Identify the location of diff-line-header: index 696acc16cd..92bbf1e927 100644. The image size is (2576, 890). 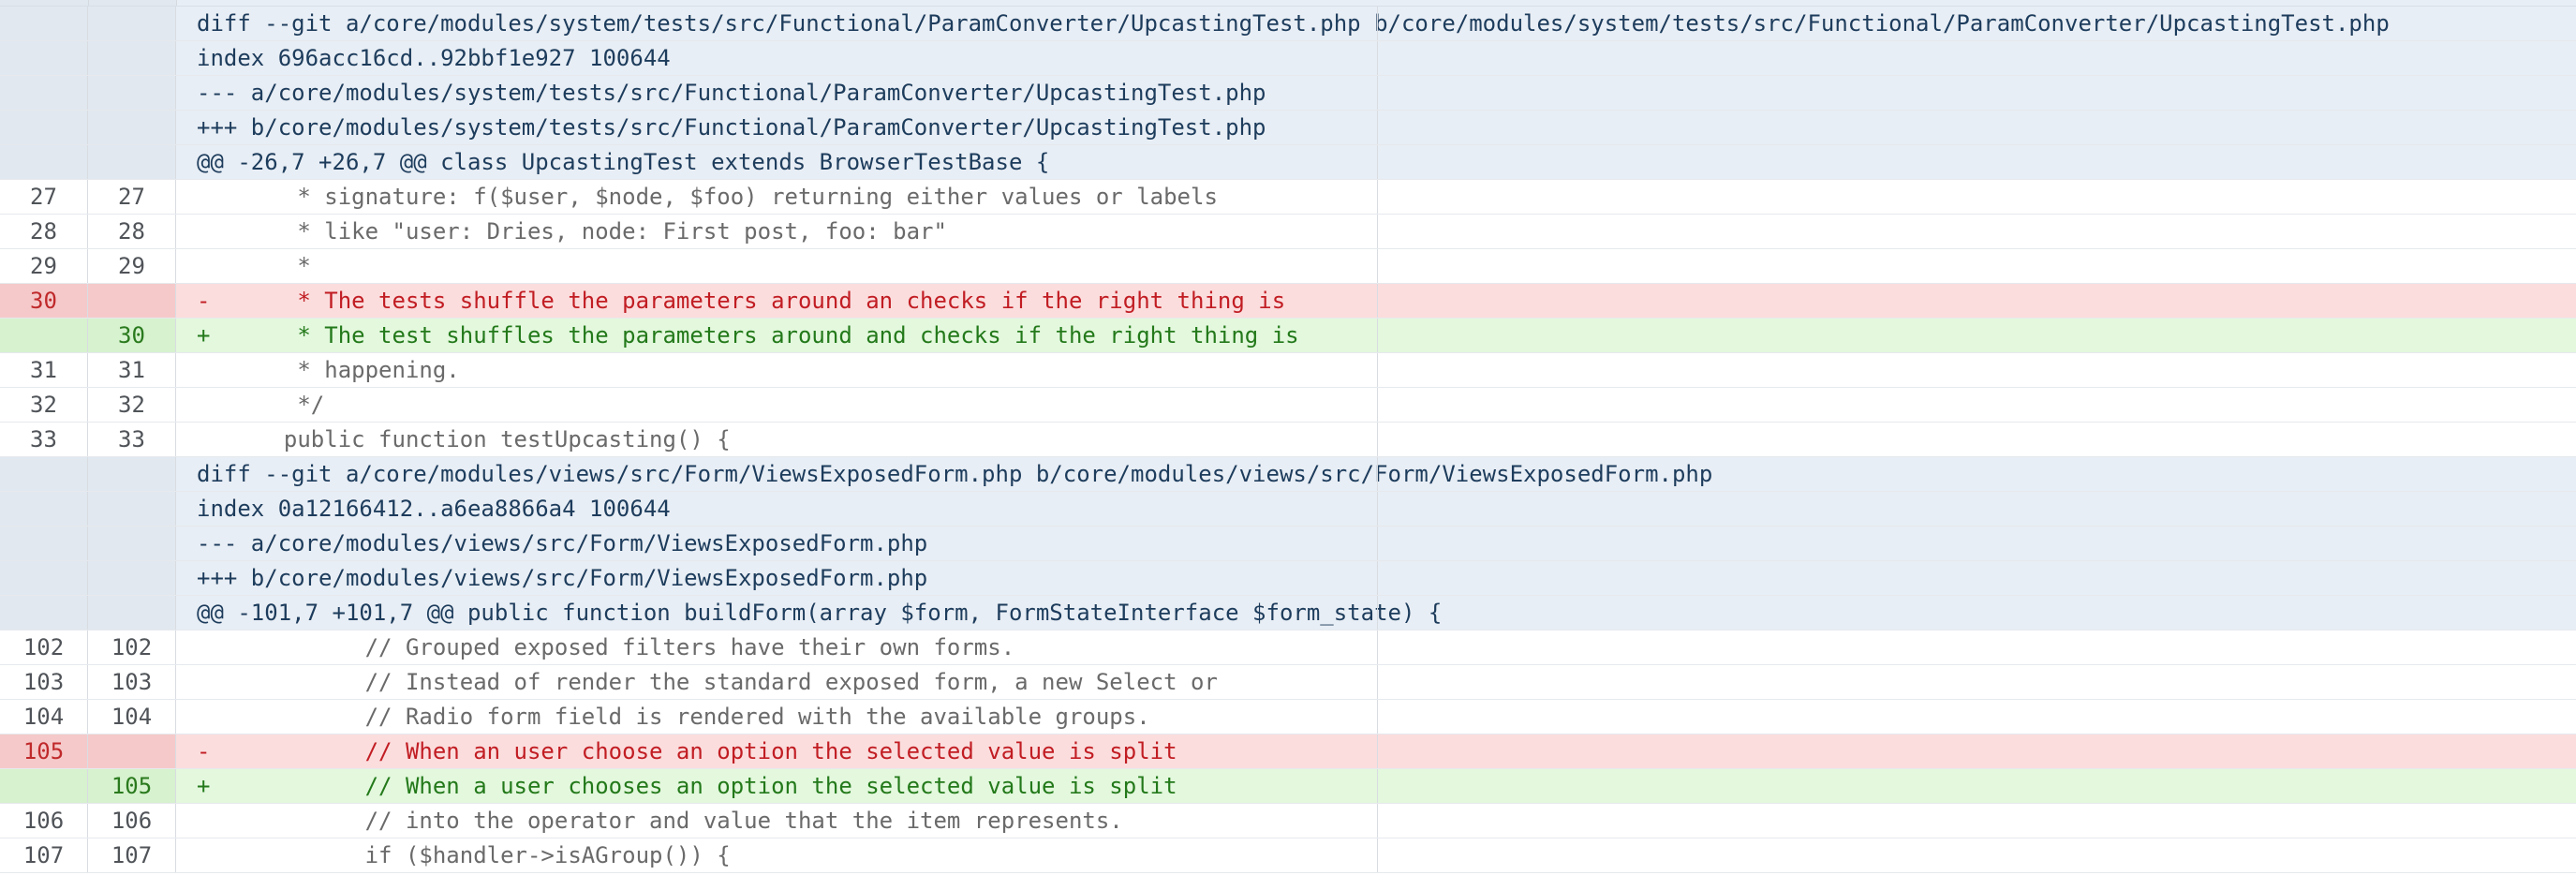
(1288, 58).